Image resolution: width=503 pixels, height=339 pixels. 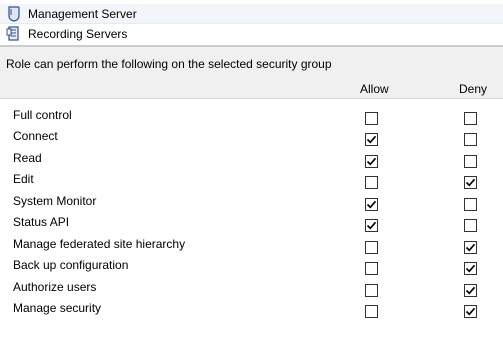 I want to click on permission-row: Back up configuration, so click(x=251, y=264).